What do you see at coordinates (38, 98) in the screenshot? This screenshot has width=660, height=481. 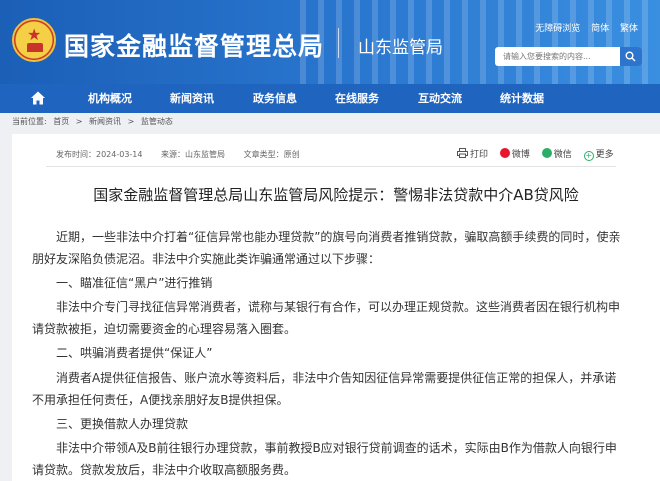 I see `home-icon` at bounding box center [38, 98].